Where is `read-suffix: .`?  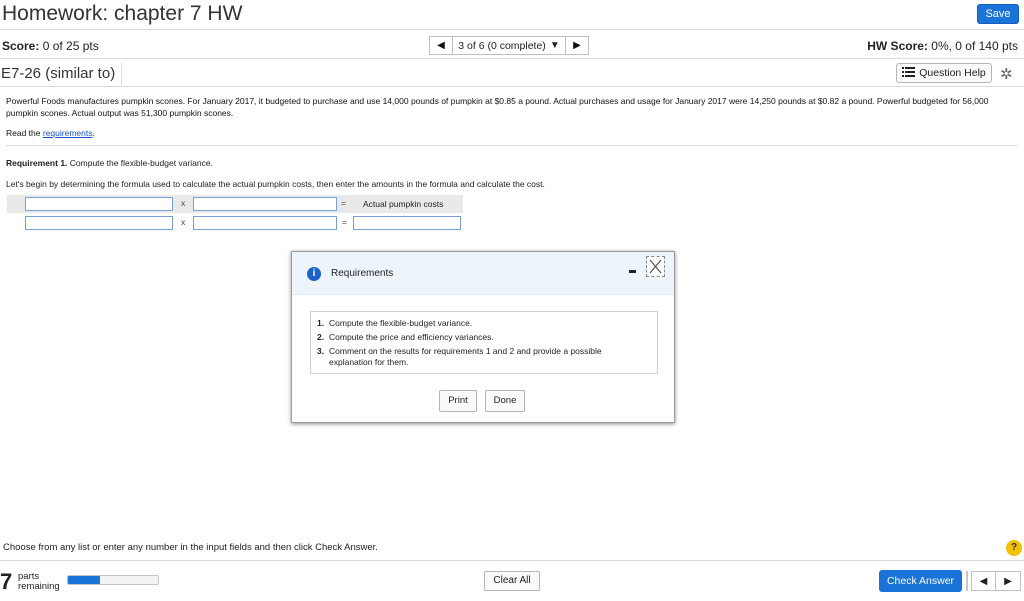
read-suffix: . is located at coordinates (93, 133).